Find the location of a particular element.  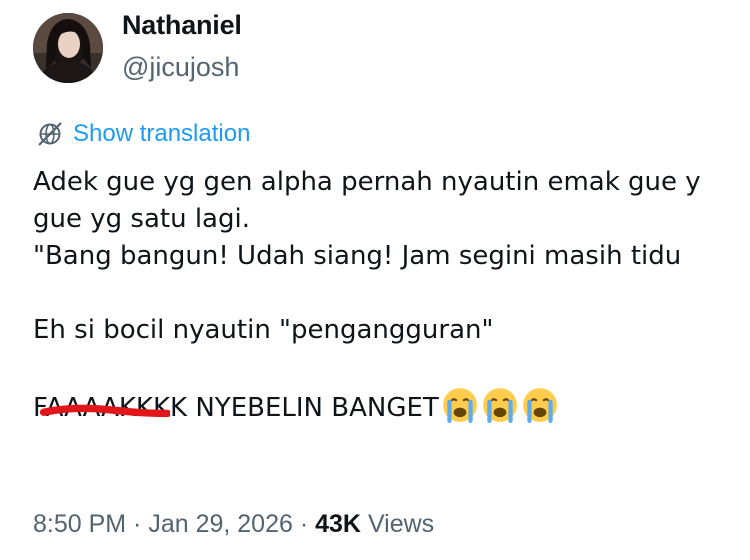

tweet-date: Jan 29, 2026 is located at coordinates (220, 524).